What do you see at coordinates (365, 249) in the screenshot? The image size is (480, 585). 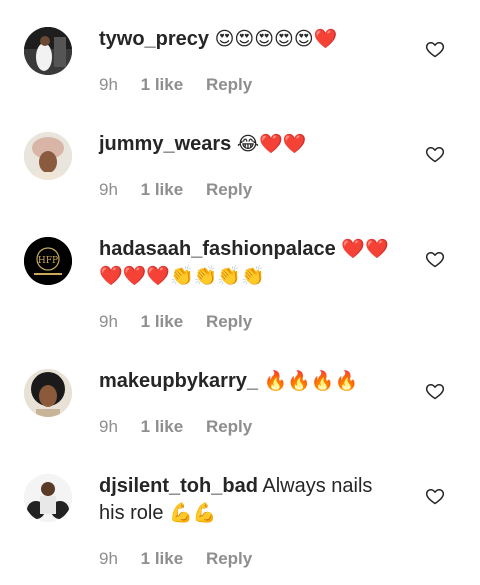 I see `comment-text: ❤️❤️` at bounding box center [365, 249].